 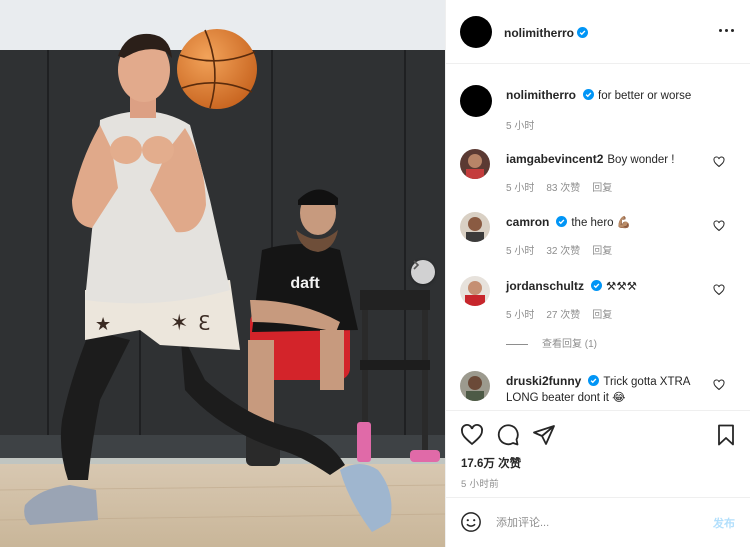 I want to click on save-icon, so click(x=726, y=435).